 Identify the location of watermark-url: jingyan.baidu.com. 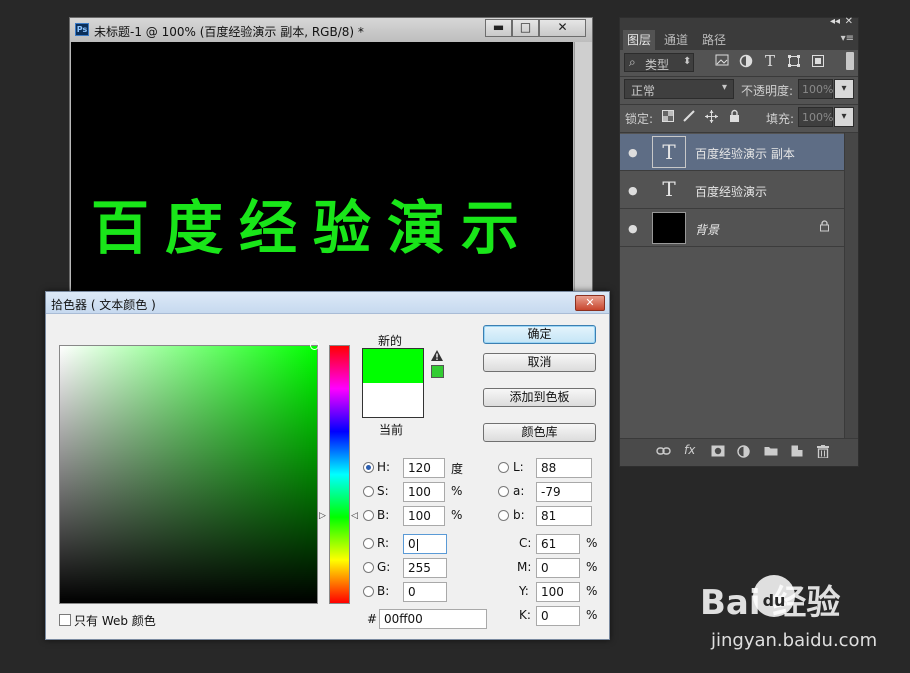
(794, 640).